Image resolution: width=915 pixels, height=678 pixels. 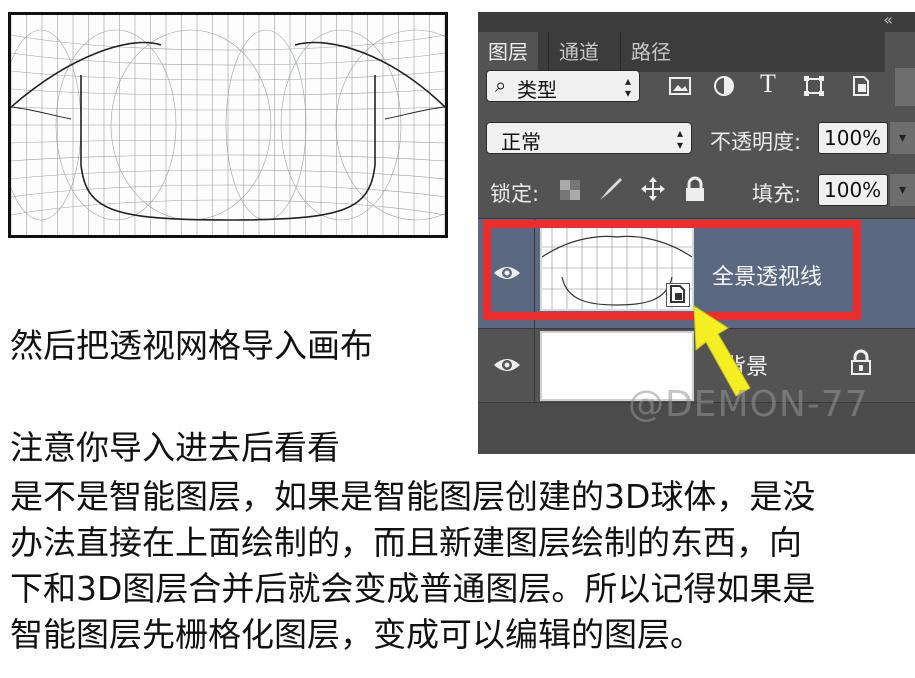 I want to click on opacity-input: 100%, so click(x=853, y=138).